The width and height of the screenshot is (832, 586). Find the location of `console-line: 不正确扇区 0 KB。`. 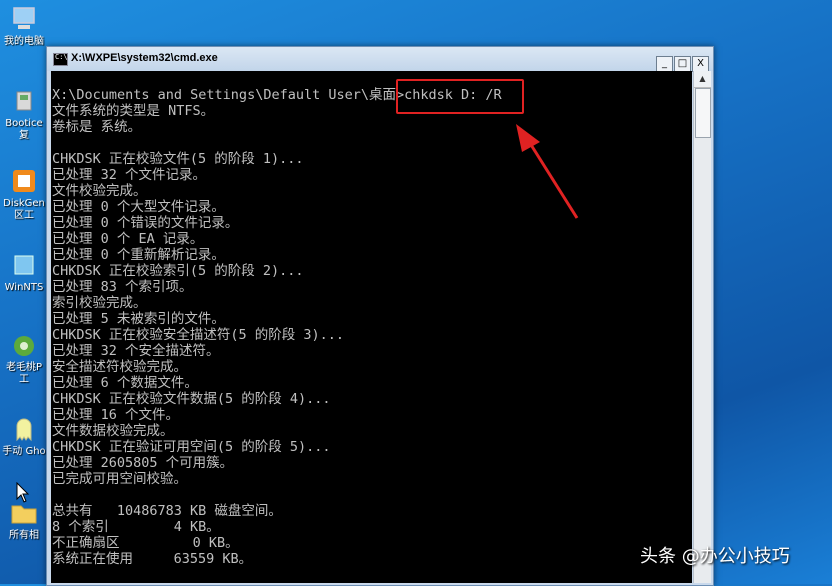

console-line: 不正确扇区 0 KB。 is located at coordinates (145, 543).